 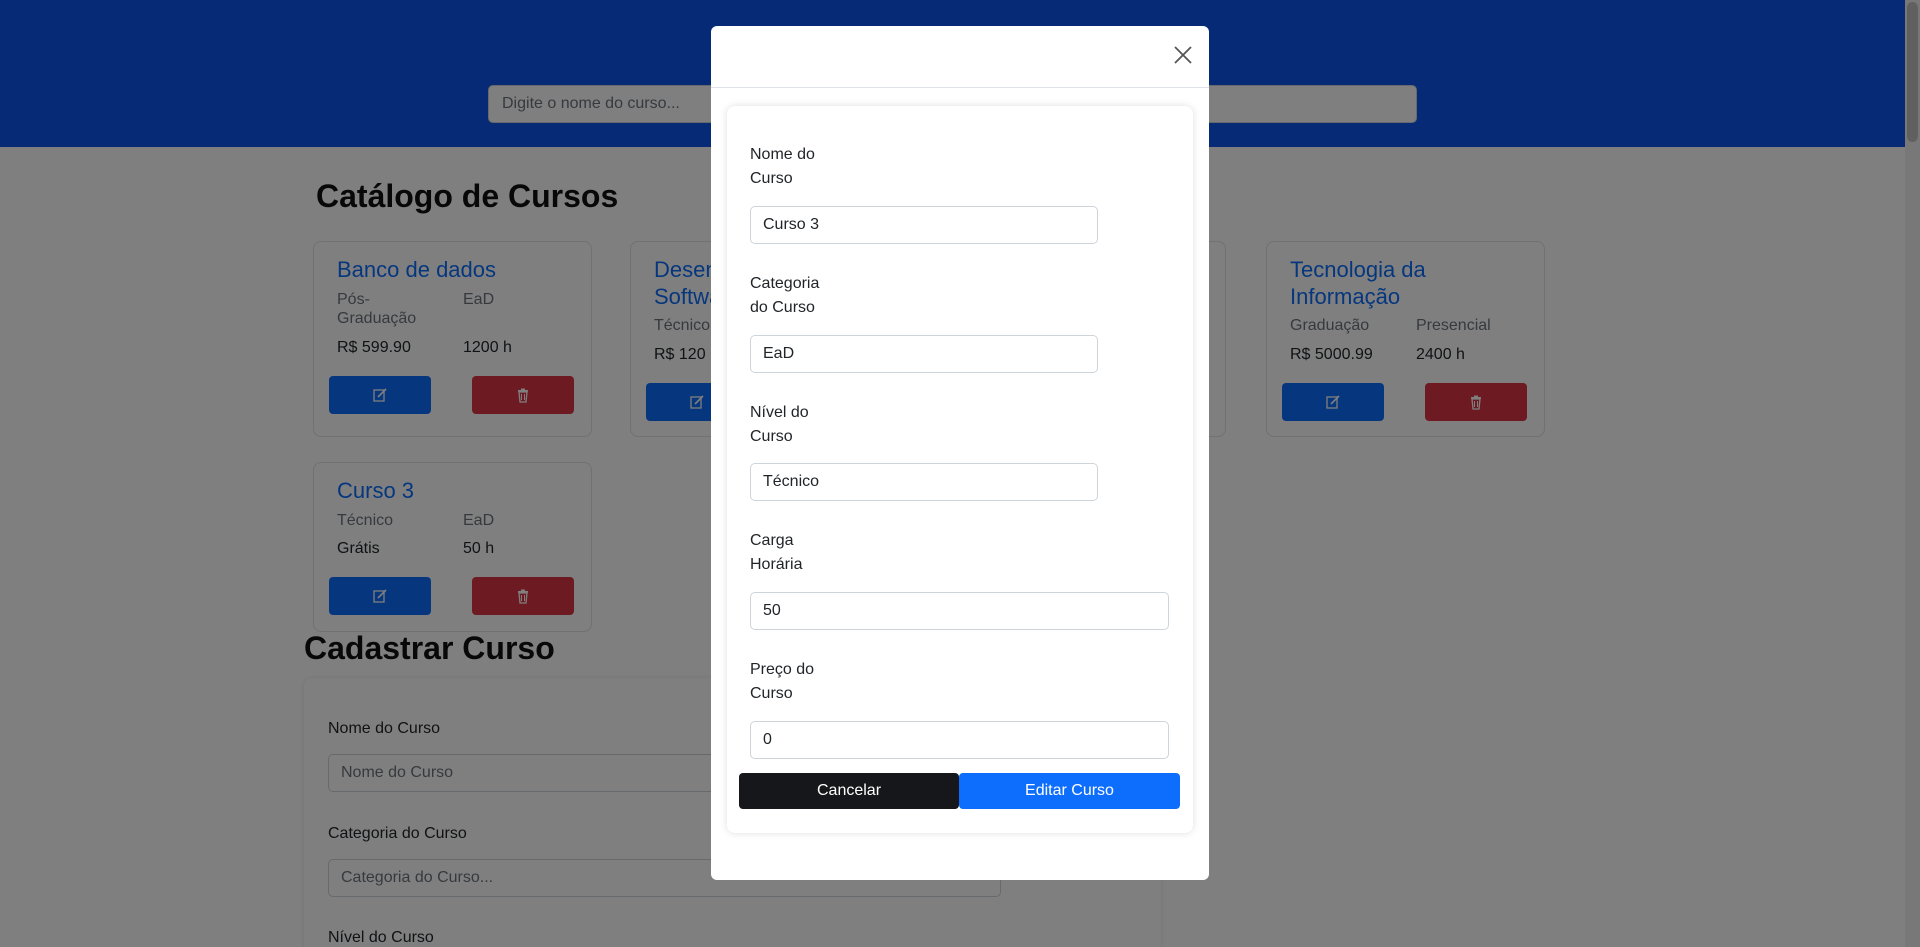 I want to click on cancel-button: Cancelar, so click(x=849, y=791).